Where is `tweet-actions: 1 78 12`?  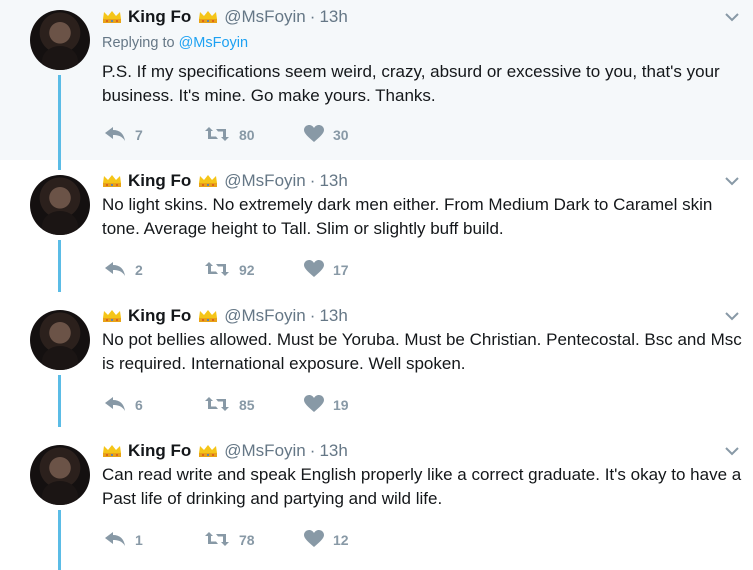 tweet-actions: 1 78 12 is located at coordinates (226, 540).